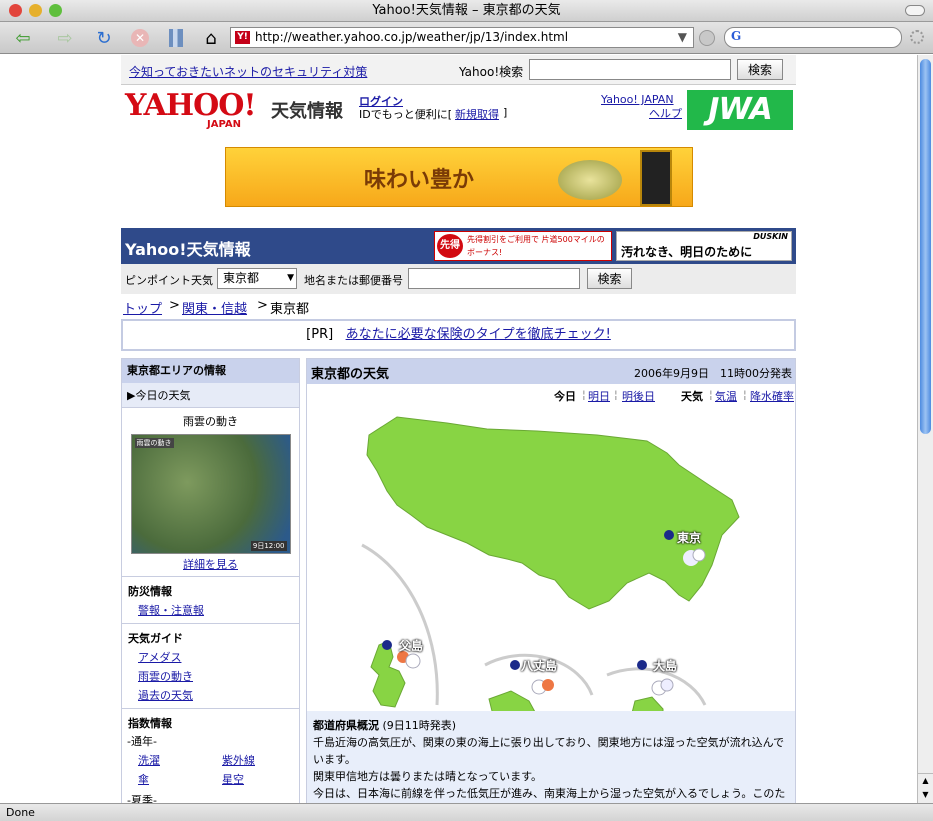  I want to click on jal-ad: 先得 先得割引をご利用で 片道500マイルのボーナス!, so click(523, 246).